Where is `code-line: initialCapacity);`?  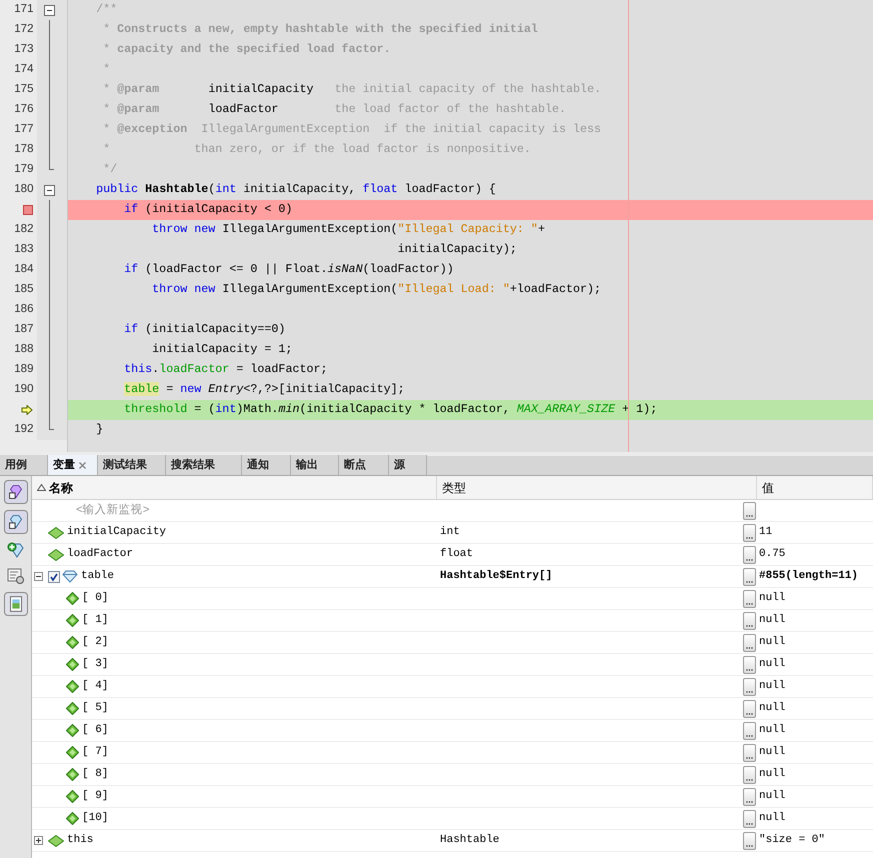 code-line: initialCapacity); is located at coordinates (456, 249).